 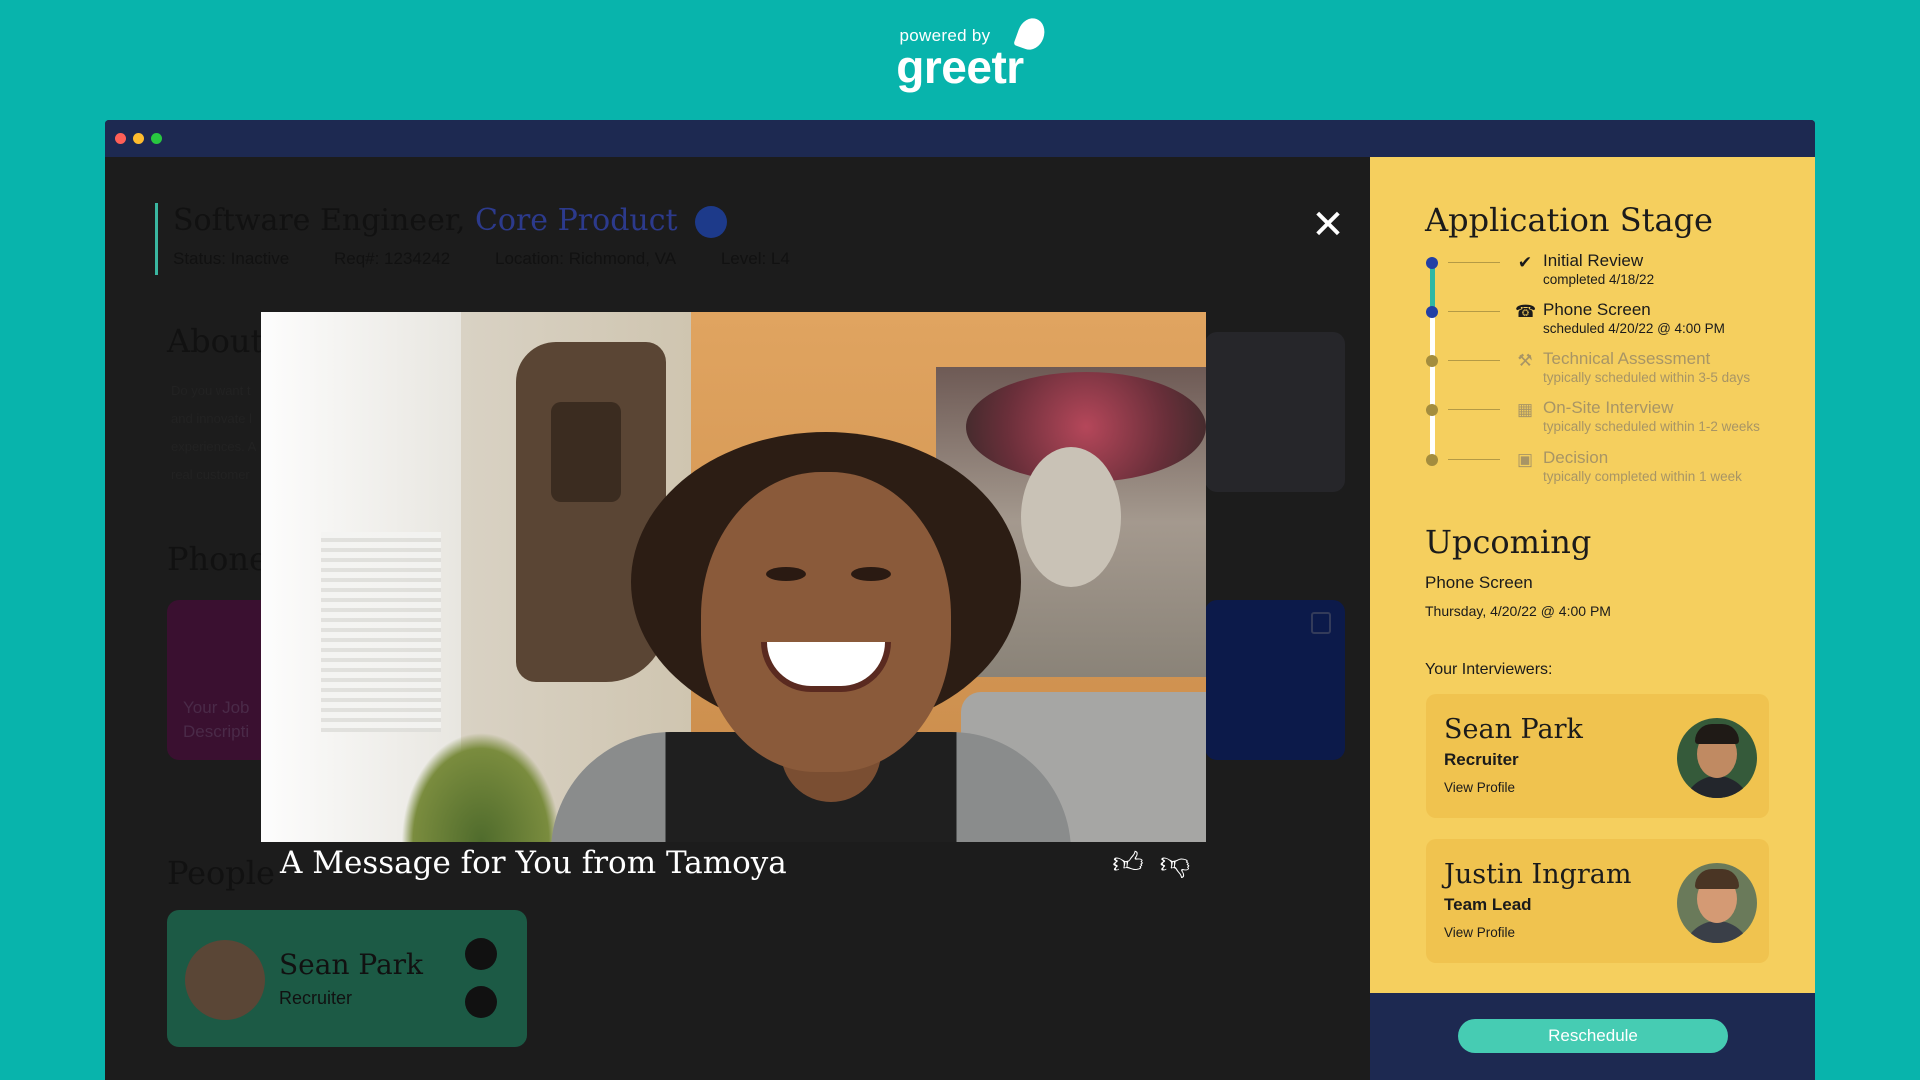 What do you see at coordinates (316, 998) in the screenshot?
I see `person-role: Recruiter` at bounding box center [316, 998].